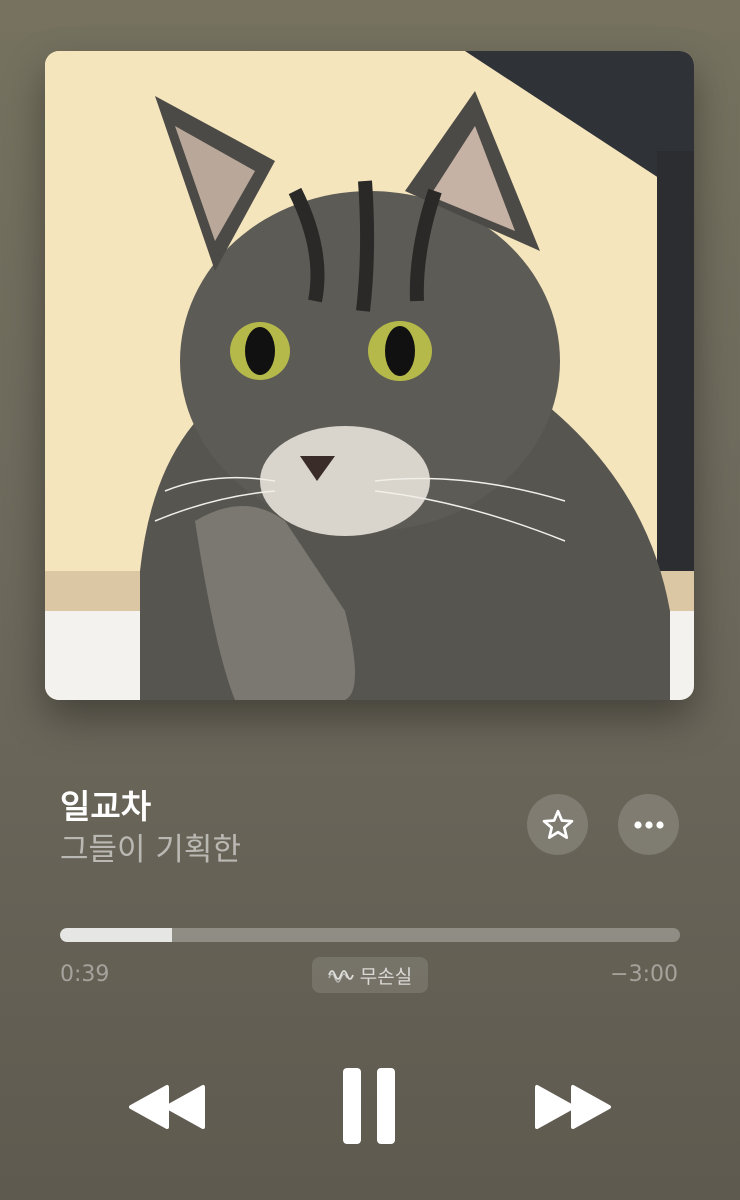 The image size is (740, 1200). I want to click on track-title: 일교차, so click(106, 806).